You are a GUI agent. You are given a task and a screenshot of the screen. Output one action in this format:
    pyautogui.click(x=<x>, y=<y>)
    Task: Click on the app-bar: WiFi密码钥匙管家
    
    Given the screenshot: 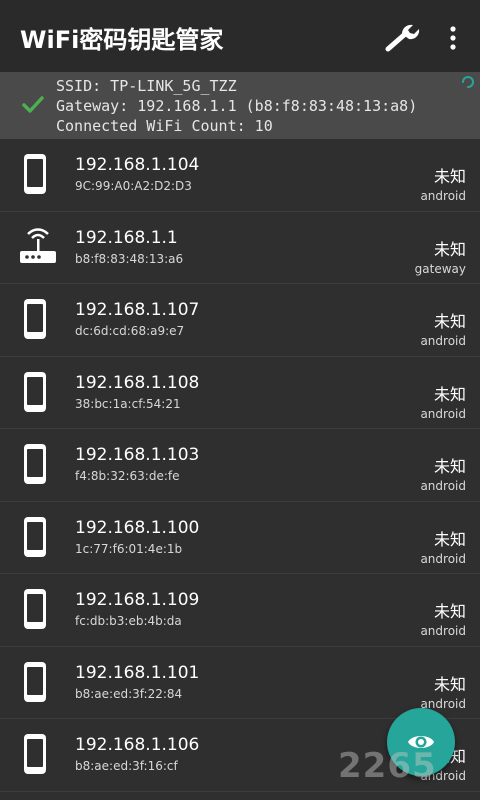 What is the action you would take?
    pyautogui.click(x=240, y=36)
    